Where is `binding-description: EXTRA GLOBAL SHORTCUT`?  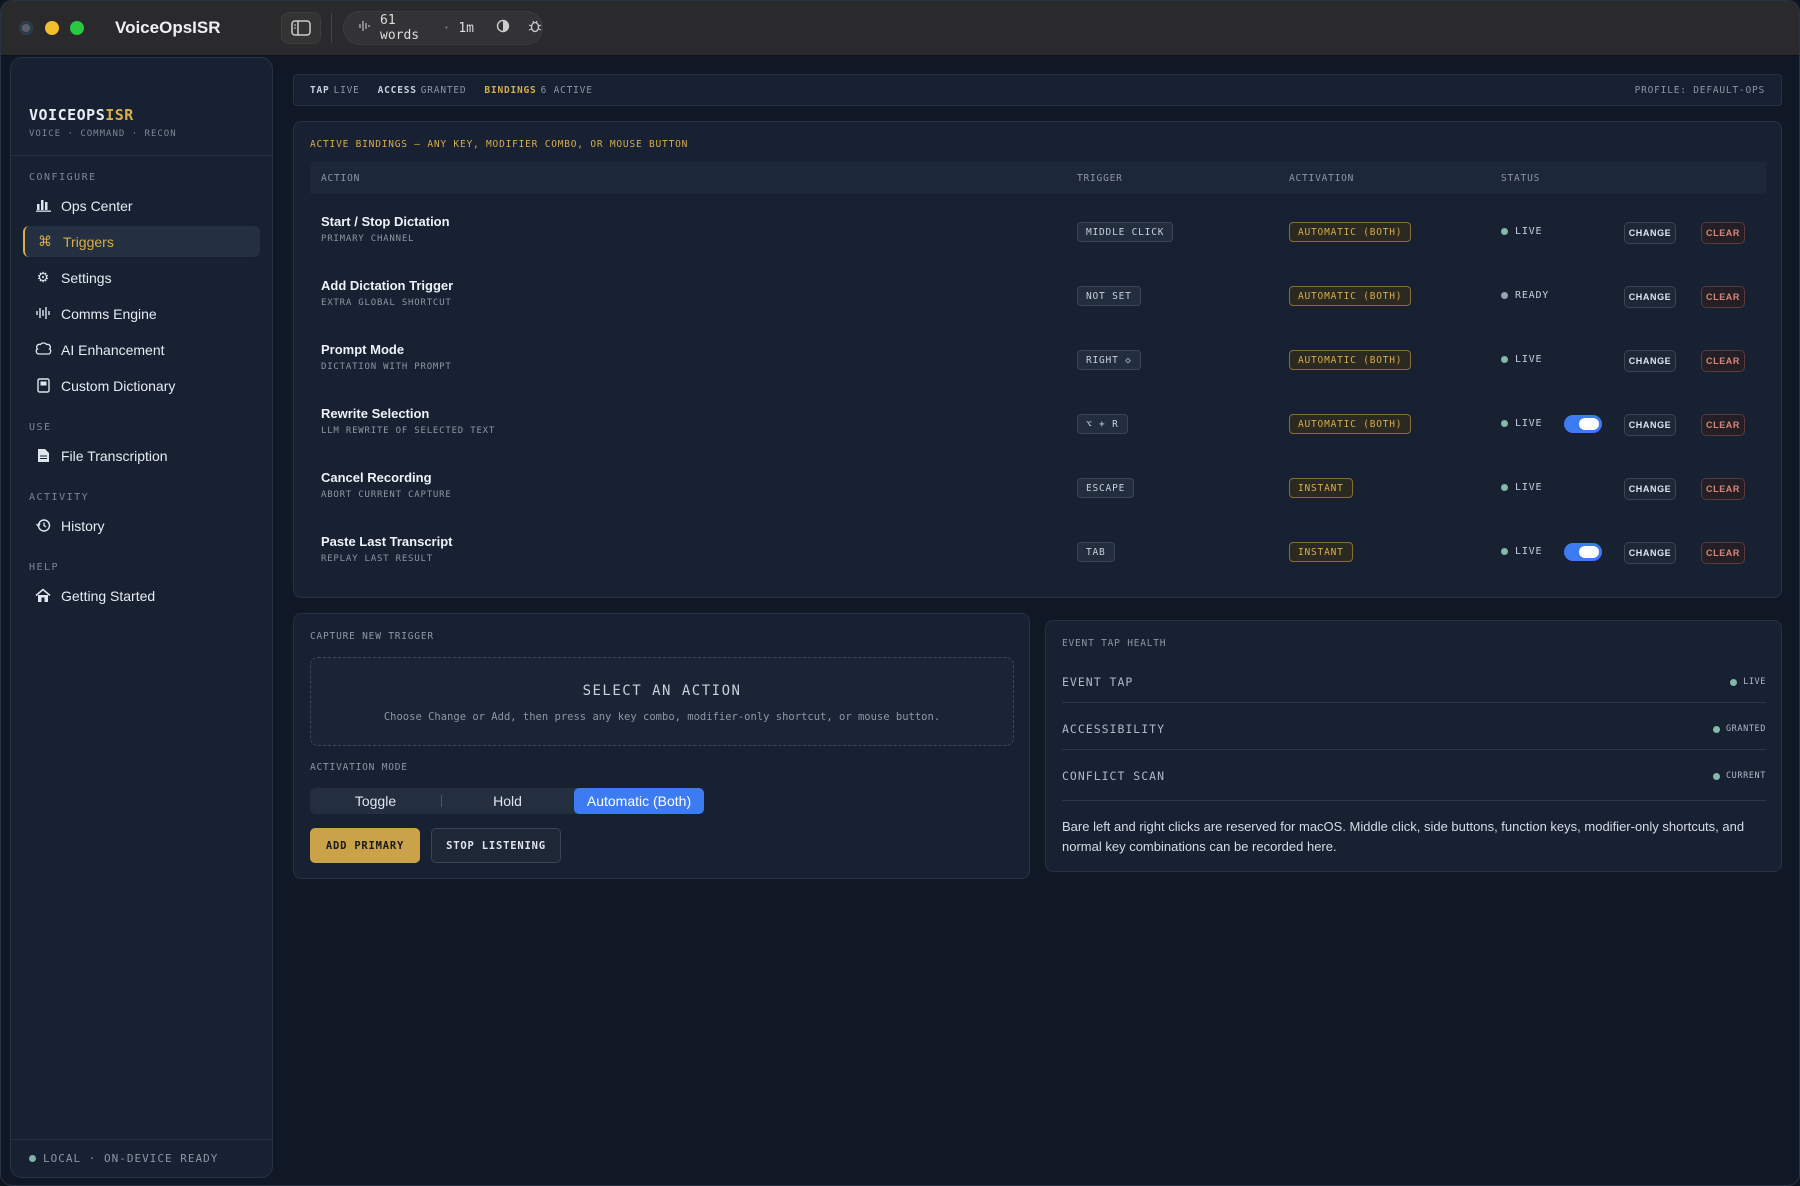 binding-description: EXTRA GLOBAL SHORTCUT is located at coordinates (386, 303).